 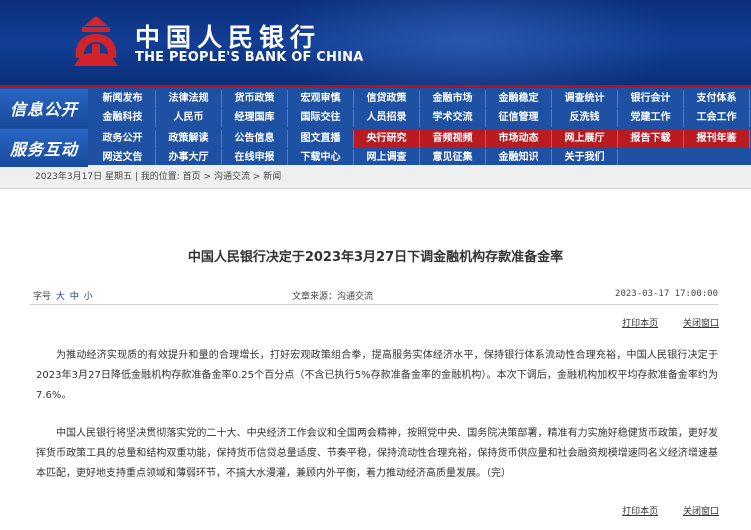 What do you see at coordinates (585, 118) in the screenshot?
I see `nav-item: 反洗钱` at bounding box center [585, 118].